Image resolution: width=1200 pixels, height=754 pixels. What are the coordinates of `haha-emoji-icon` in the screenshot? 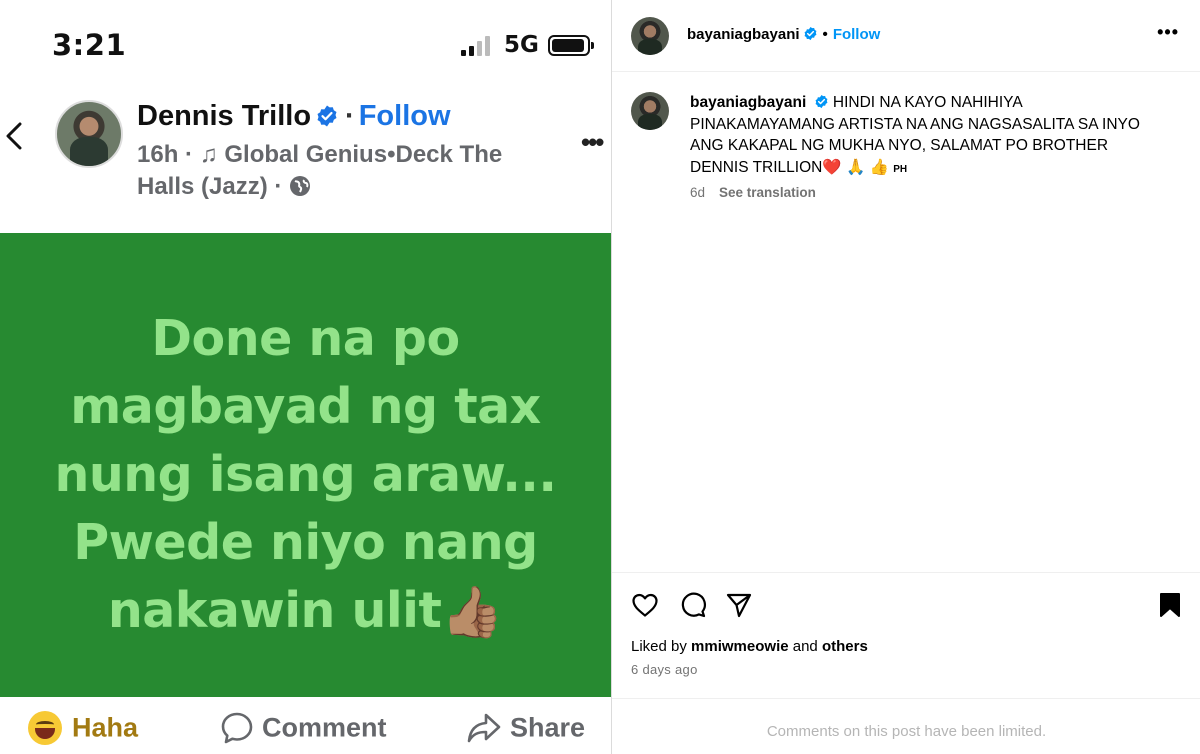 It's located at (45, 728).